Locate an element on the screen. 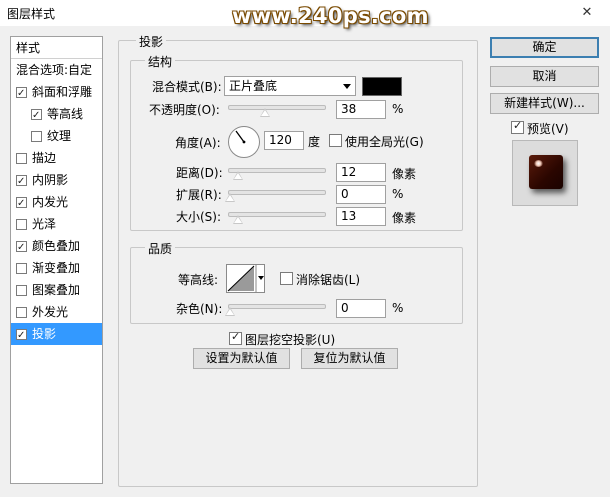 This screenshot has width=610, height=497. noise-unit: % is located at coordinates (398, 308).